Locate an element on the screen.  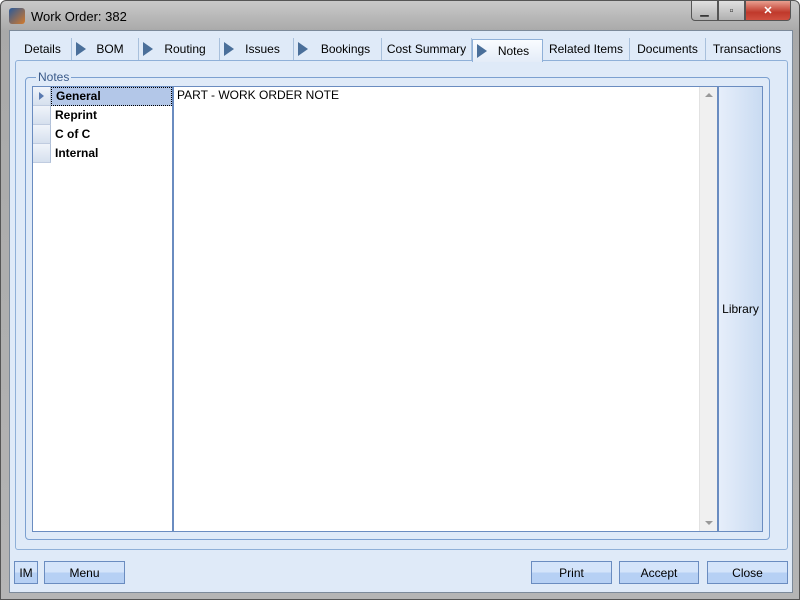
tab-transactions: Transactions is located at coordinates (747, 49).